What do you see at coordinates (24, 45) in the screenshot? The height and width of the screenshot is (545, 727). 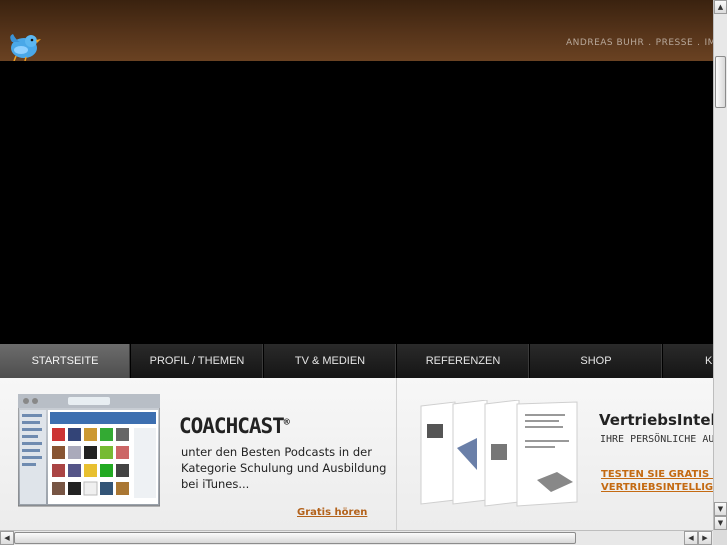 I see `twitter-bird-icon` at bounding box center [24, 45].